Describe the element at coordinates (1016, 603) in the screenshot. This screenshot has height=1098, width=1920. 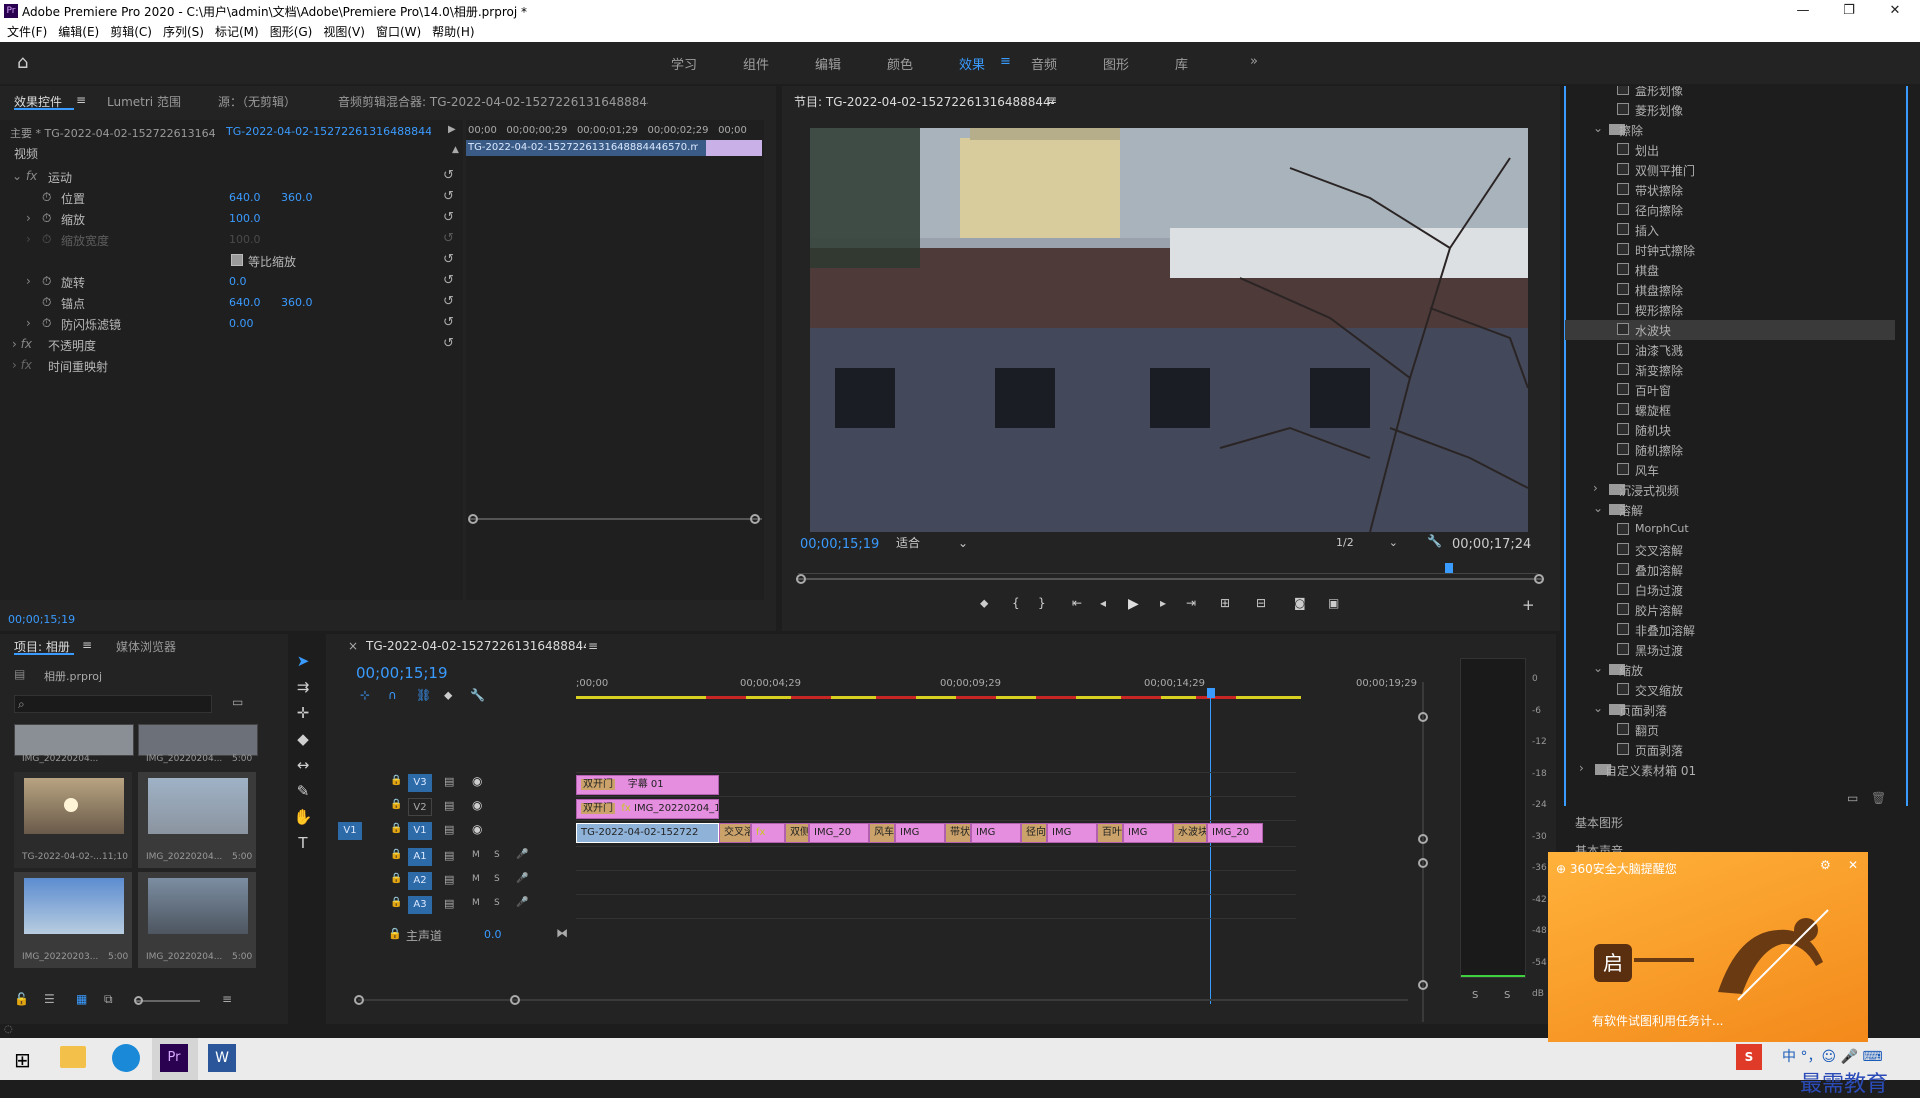
I see `mark-in-icon: {` at that location.